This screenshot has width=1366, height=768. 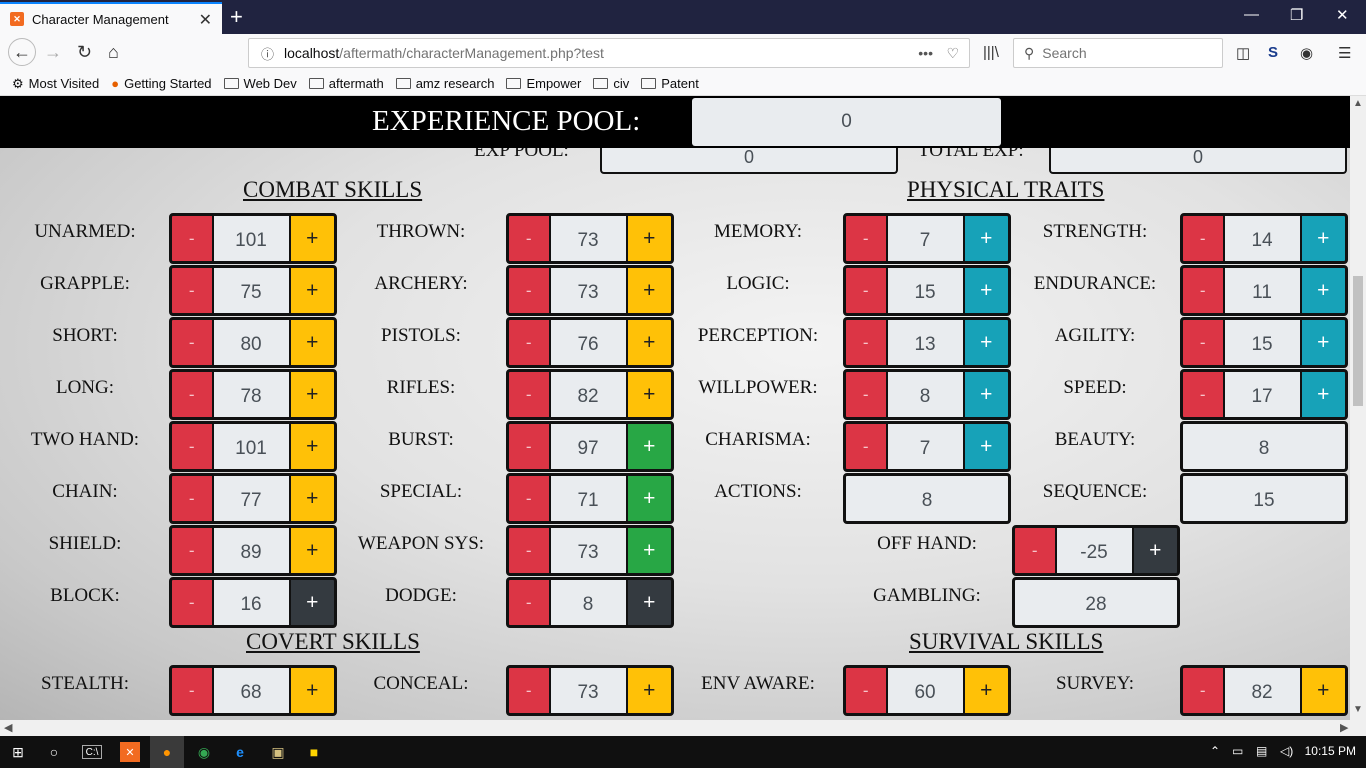 I want to click on grapple-decrement-button: -, so click(x=192, y=290).